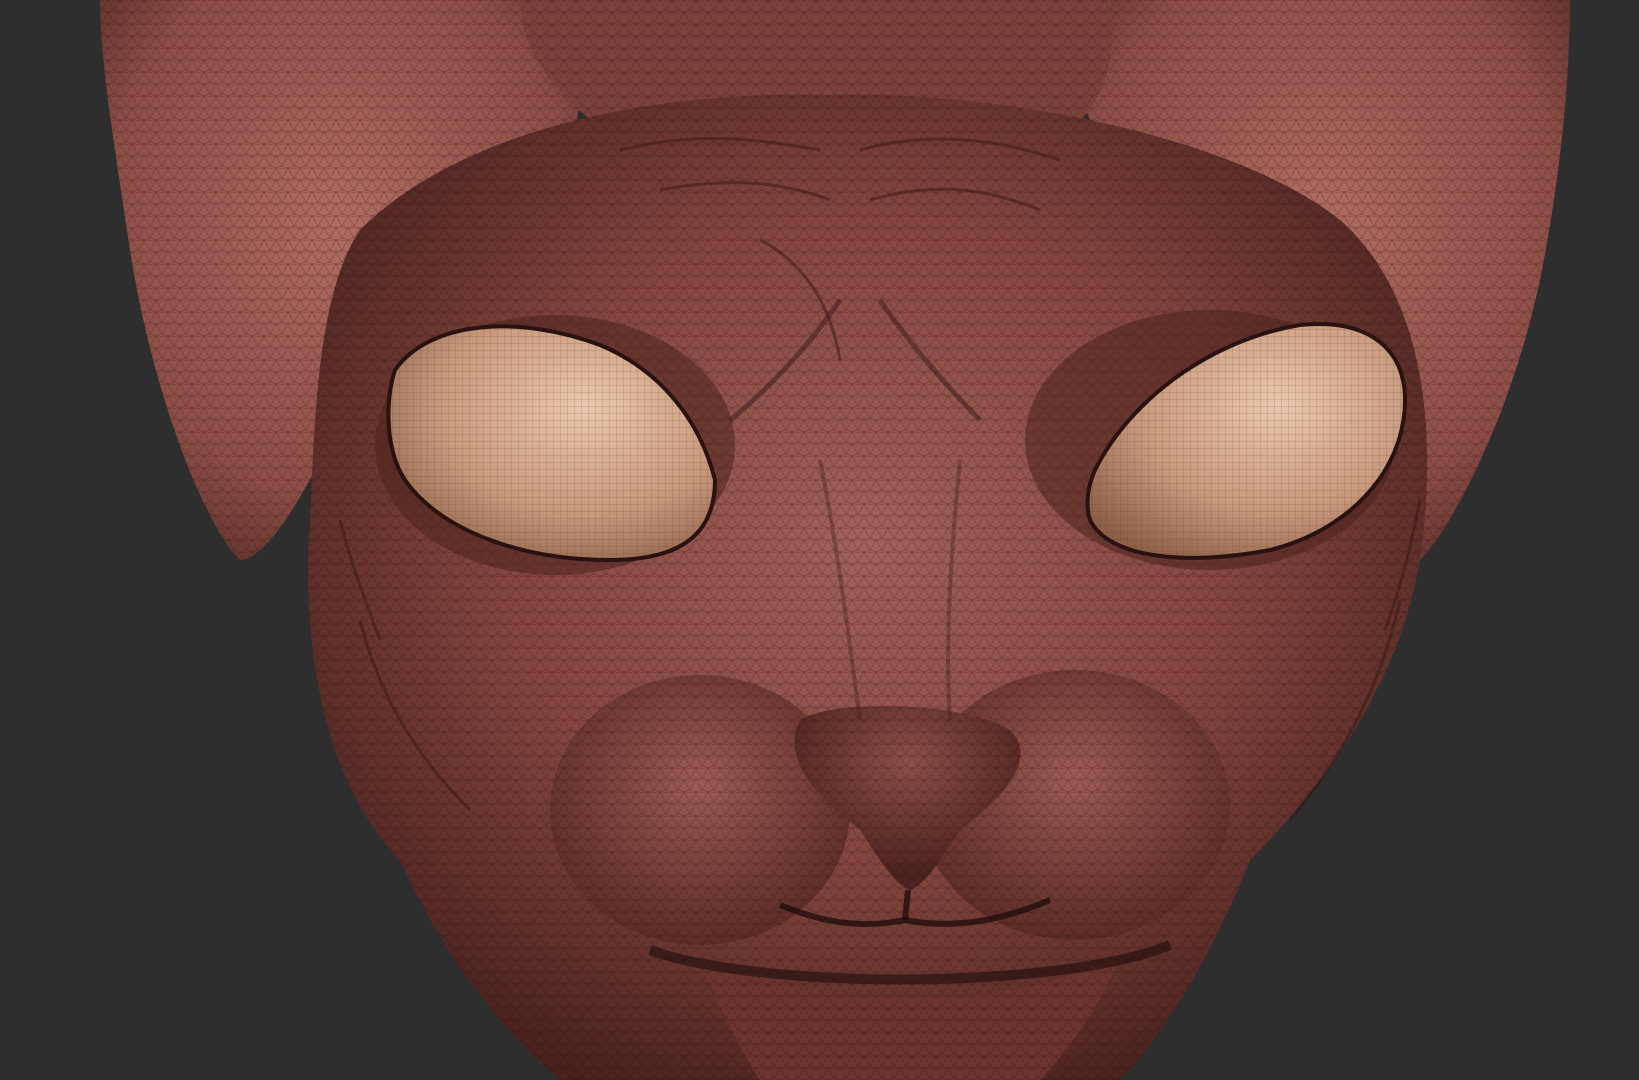 Image resolution: width=1639 pixels, height=1080 pixels. Describe the element at coordinates (555, 445) in the screenshot. I see `left-eye` at that location.